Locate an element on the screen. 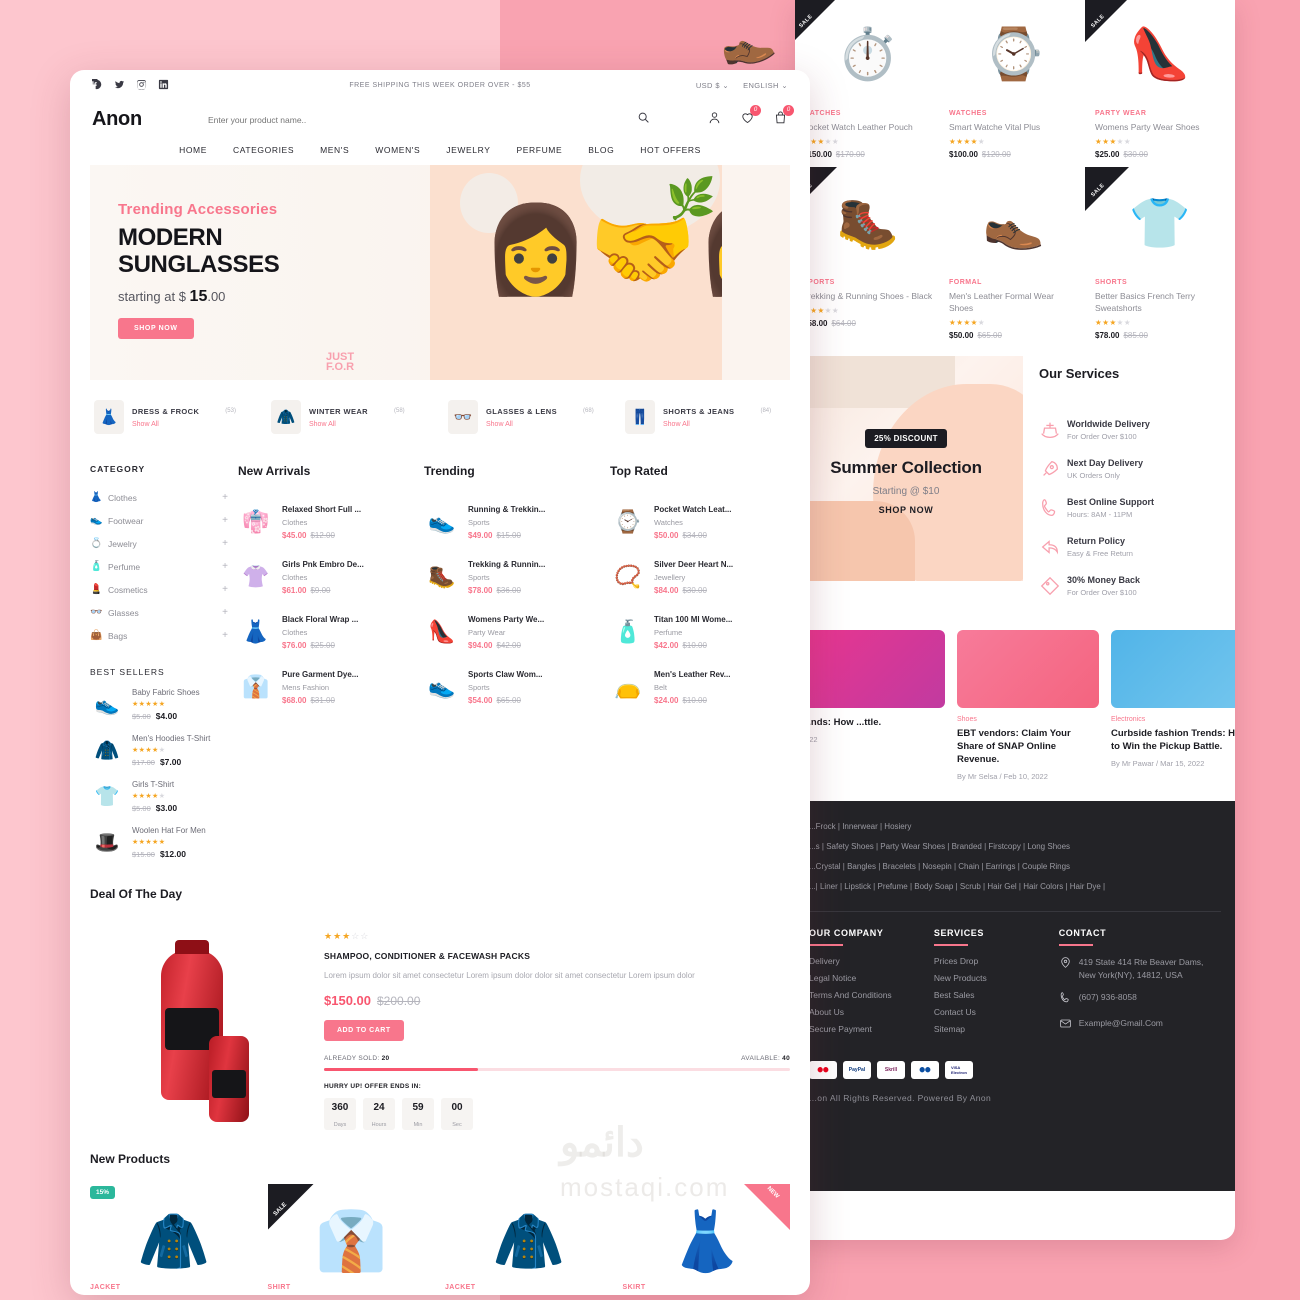 The height and width of the screenshot is (1300, 1300). currency-selector: USD $ ⌄ is located at coordinates (712, 85).